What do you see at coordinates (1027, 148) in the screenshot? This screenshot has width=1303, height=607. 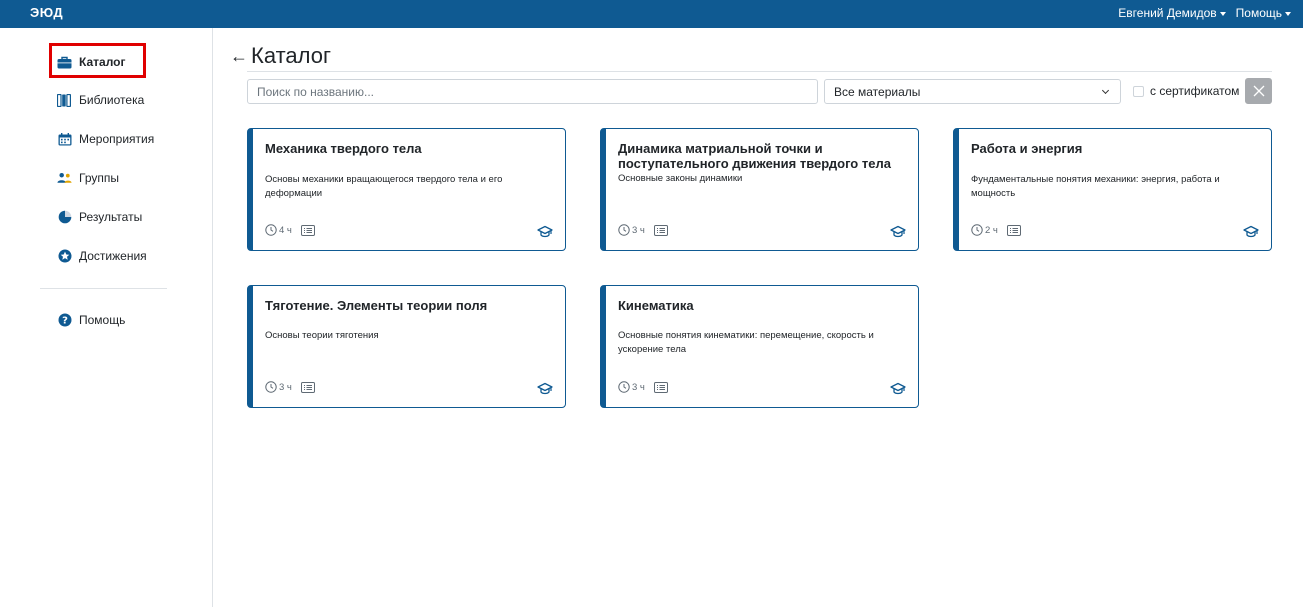 I see `course-card-title: Работа и энергия` at bounding box center [1027, 148].